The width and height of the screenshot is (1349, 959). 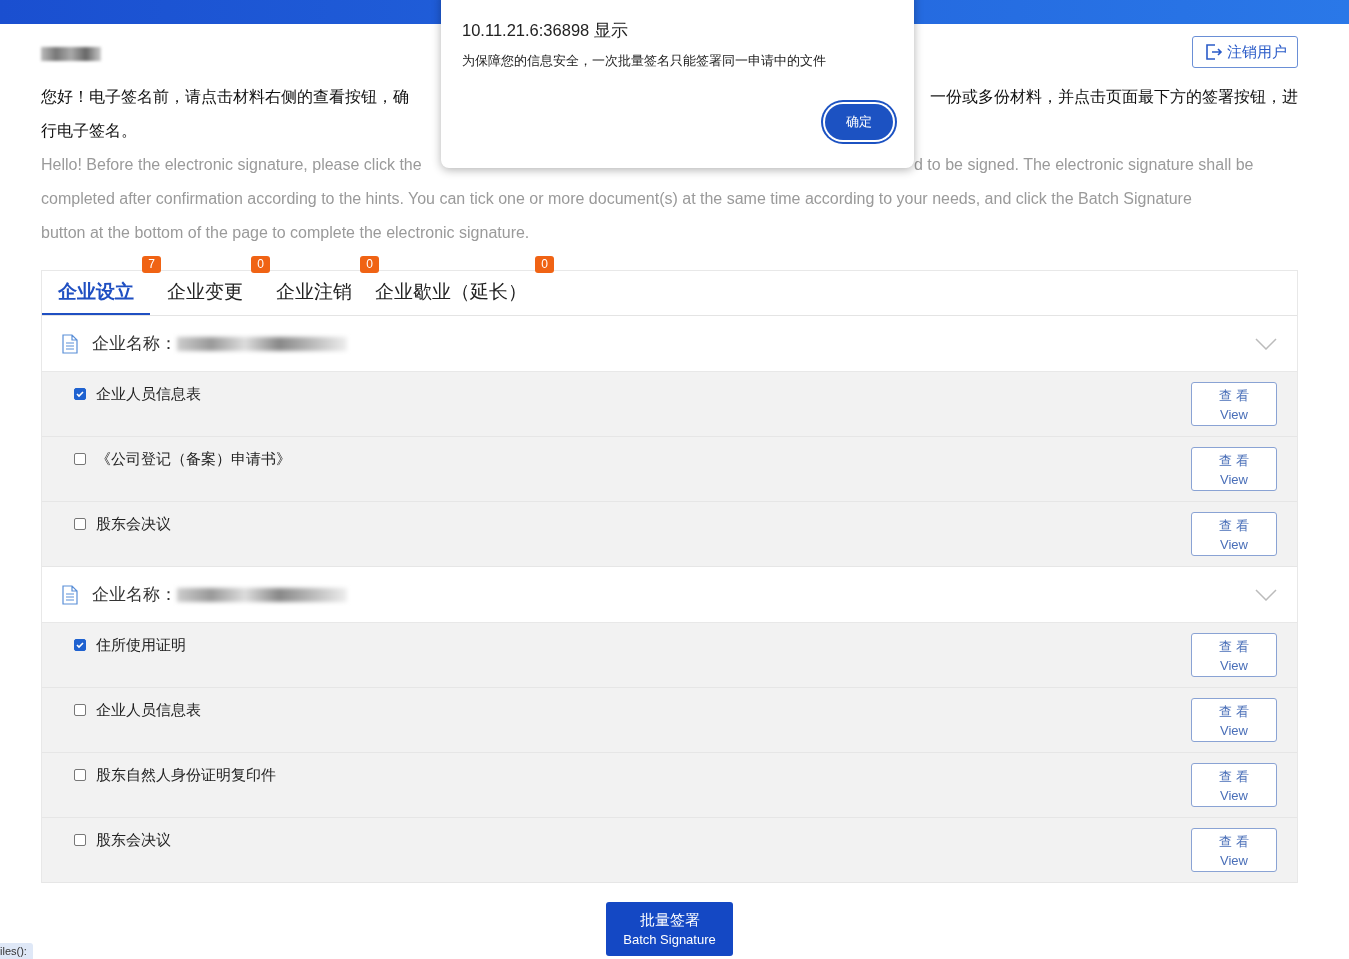 I want to click on count-badge: 7, so click(x=151, y=264).